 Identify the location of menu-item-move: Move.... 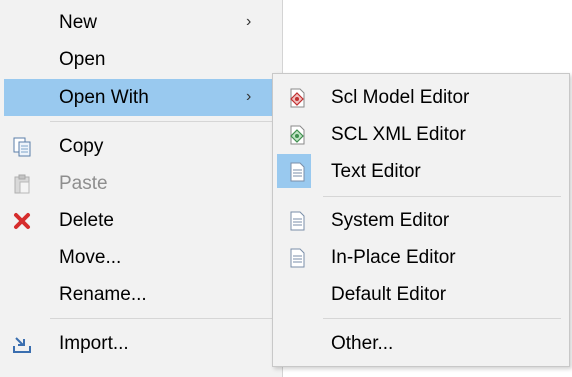
(141, 257).